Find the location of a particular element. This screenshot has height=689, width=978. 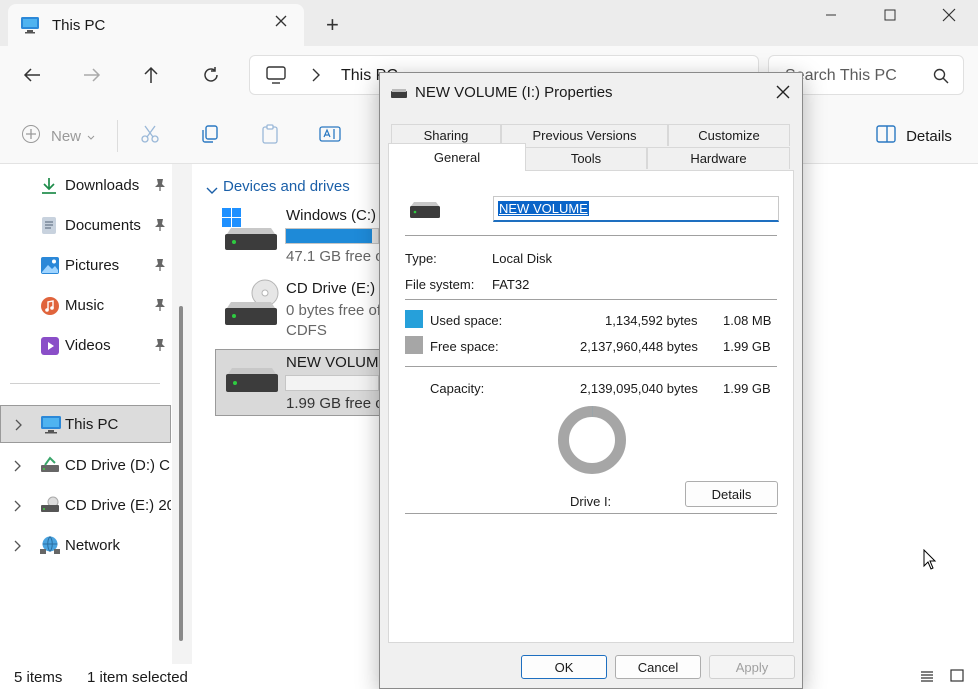

apply-button: Apply is located at coordinates (752, 667).